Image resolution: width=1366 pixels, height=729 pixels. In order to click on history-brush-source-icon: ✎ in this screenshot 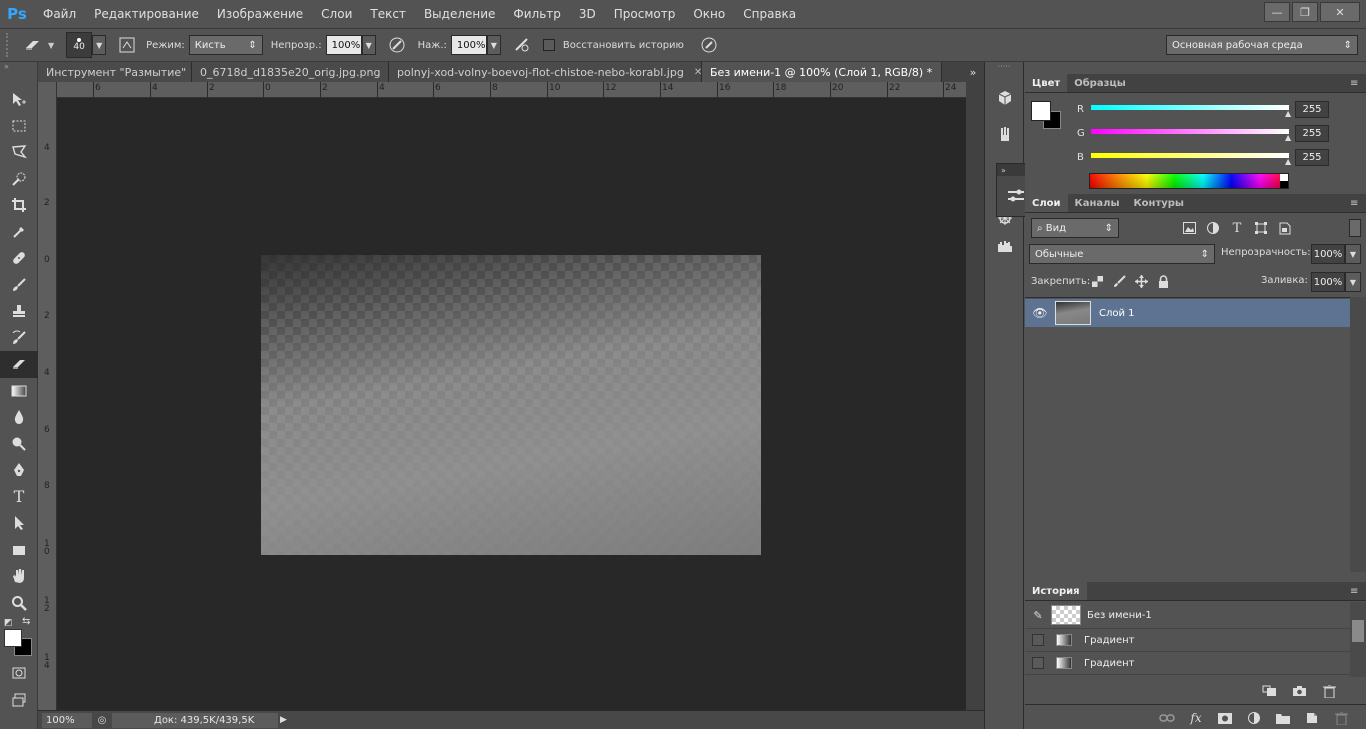, I will do `click(1038, 615)`.